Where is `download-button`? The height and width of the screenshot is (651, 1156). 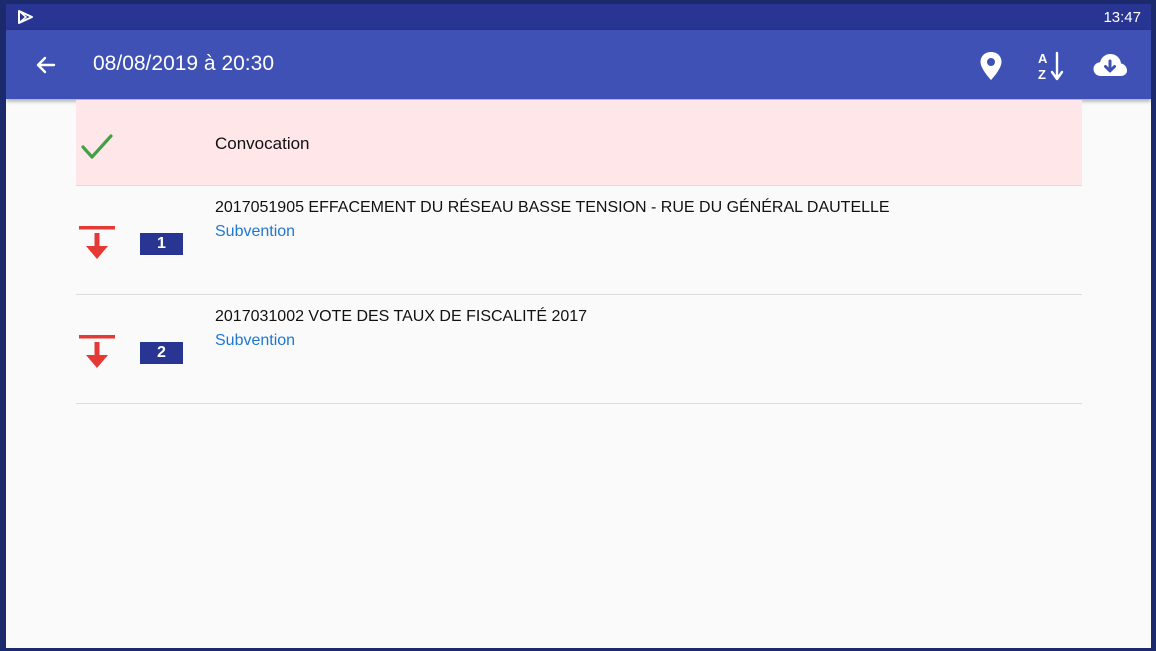
download-button is located at coordinates (1110, 66).